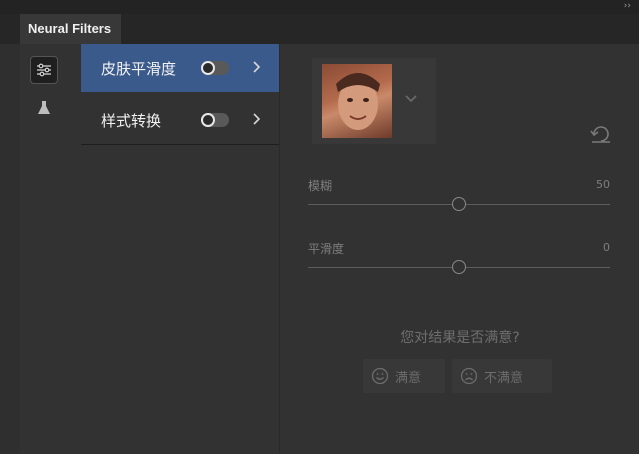  I want to click on tab-neural-filters: Neural Filters, so click(70, 29).